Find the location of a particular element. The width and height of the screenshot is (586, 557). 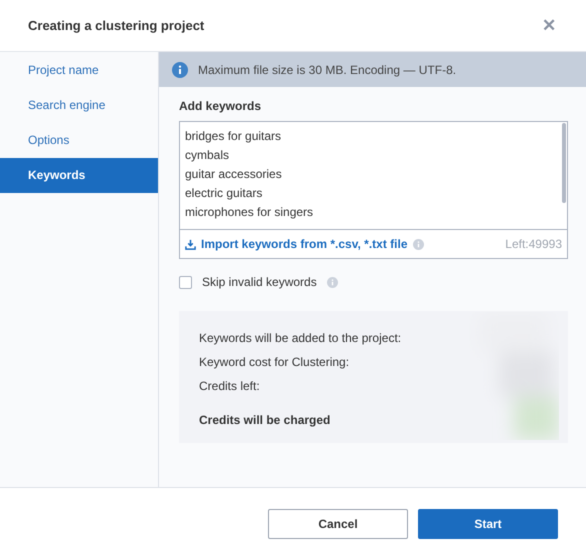

checkbox is located at coordinates (185, 282).